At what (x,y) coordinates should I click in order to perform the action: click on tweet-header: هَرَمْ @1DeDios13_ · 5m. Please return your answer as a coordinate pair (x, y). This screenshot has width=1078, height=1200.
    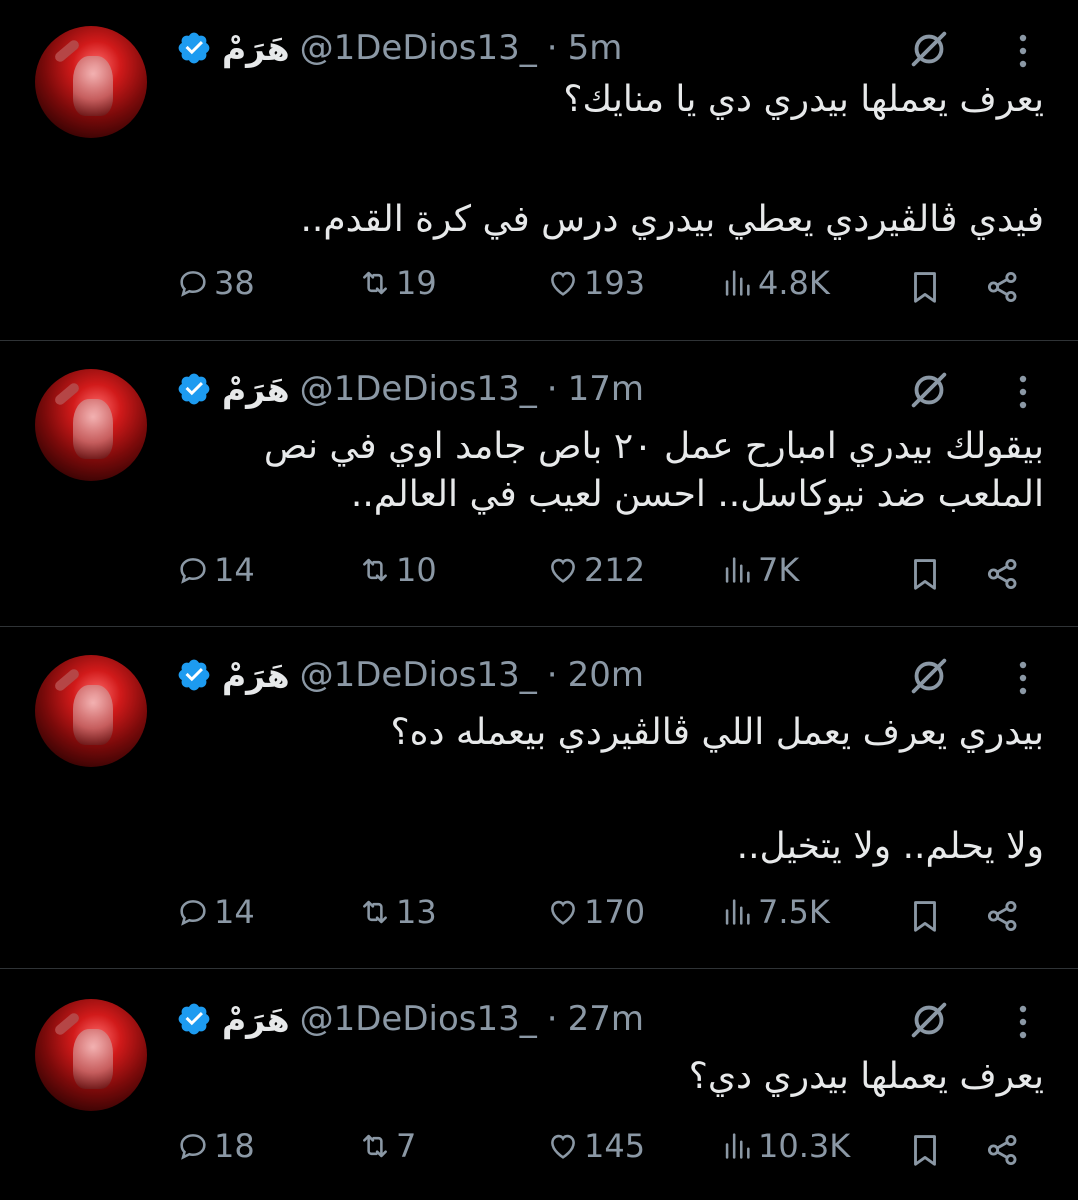
    Looking at the image, I should click on (399, 48).